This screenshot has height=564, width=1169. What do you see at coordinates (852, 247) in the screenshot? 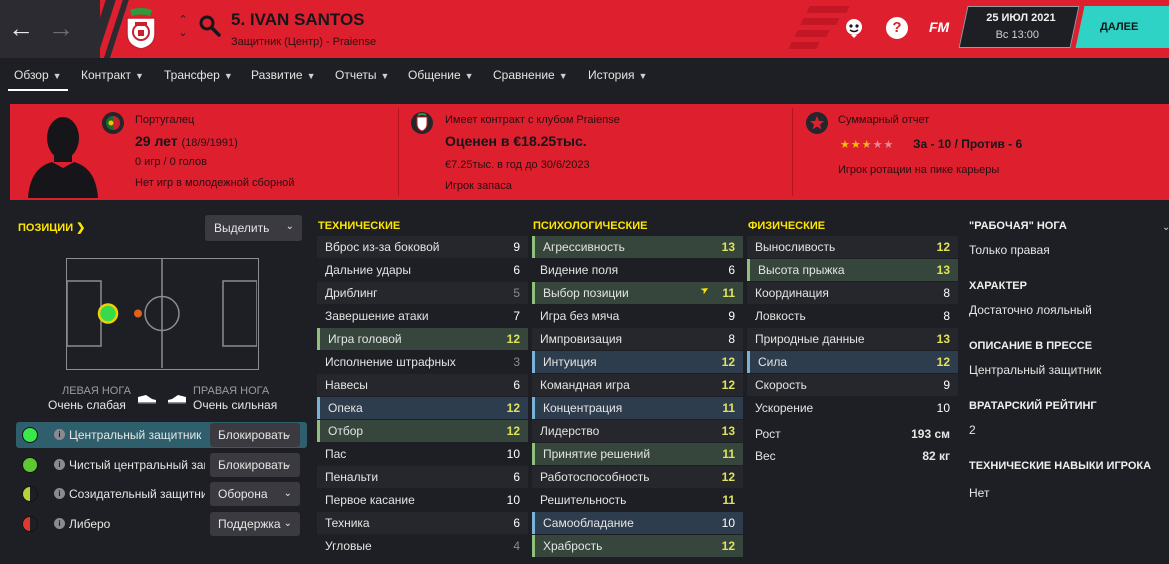
I see `attribute-row: Выносливость 12` at bounding box center [852, 247].